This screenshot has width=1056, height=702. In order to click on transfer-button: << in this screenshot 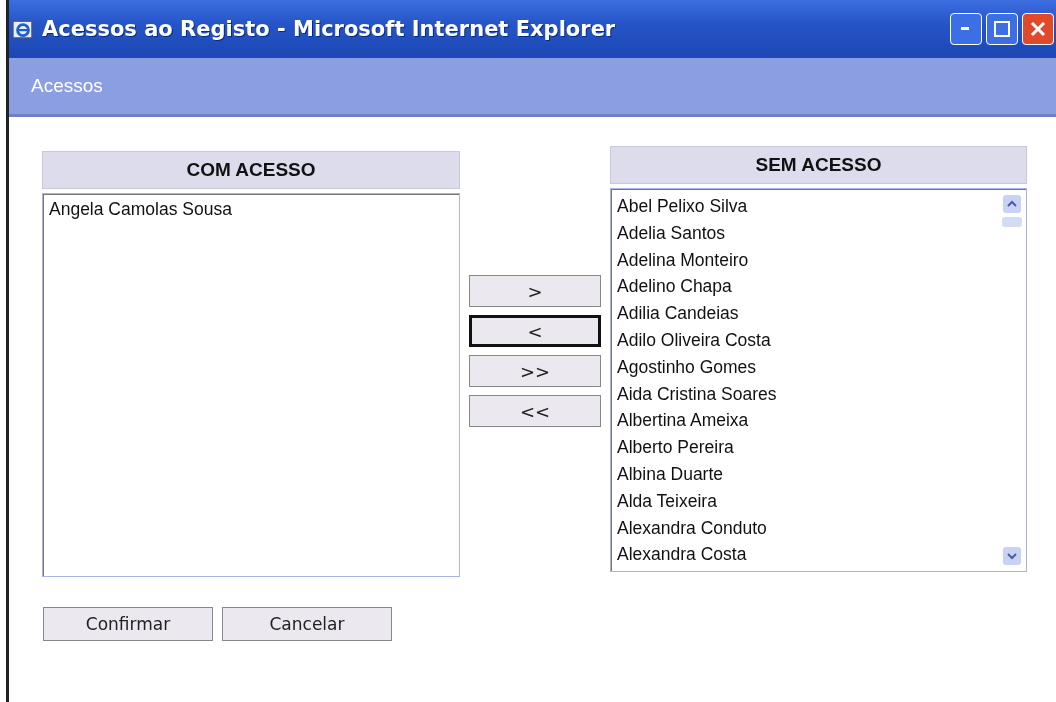, I will do `click(535, 411)`.